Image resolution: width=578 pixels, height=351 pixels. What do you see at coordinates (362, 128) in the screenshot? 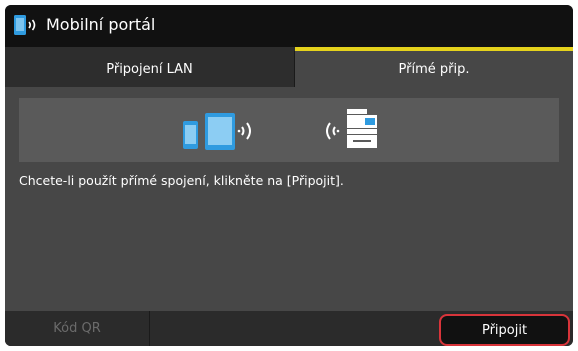
I see `printer-icon` at bounding box center [362, 128].